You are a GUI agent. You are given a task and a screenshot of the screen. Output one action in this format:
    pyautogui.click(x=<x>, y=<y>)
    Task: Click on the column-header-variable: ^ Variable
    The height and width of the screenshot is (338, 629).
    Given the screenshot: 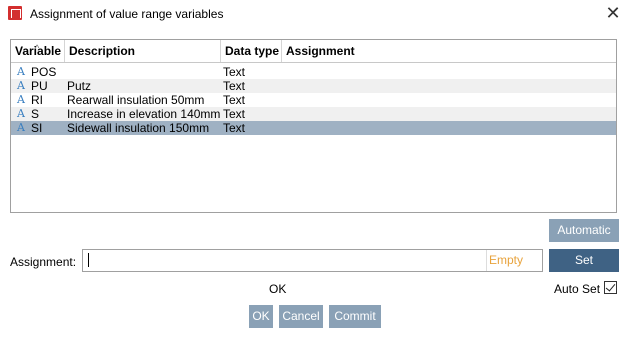 What is the action you would take?
    pyautogui.click(x=38, y=51)
    